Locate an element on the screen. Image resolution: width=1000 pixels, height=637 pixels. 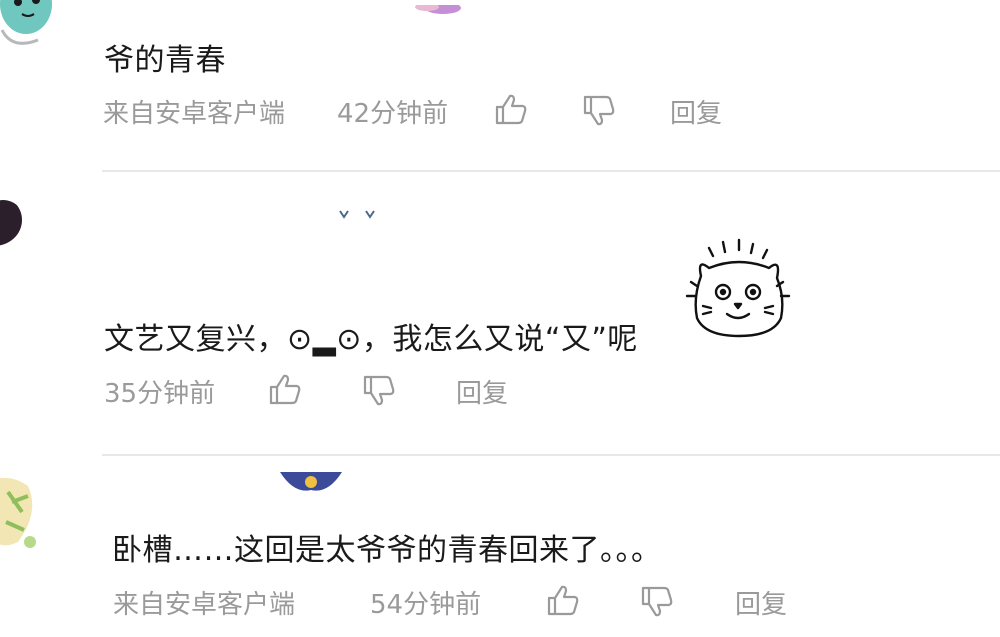
decoration-badge is located at coordinates (311, 484).